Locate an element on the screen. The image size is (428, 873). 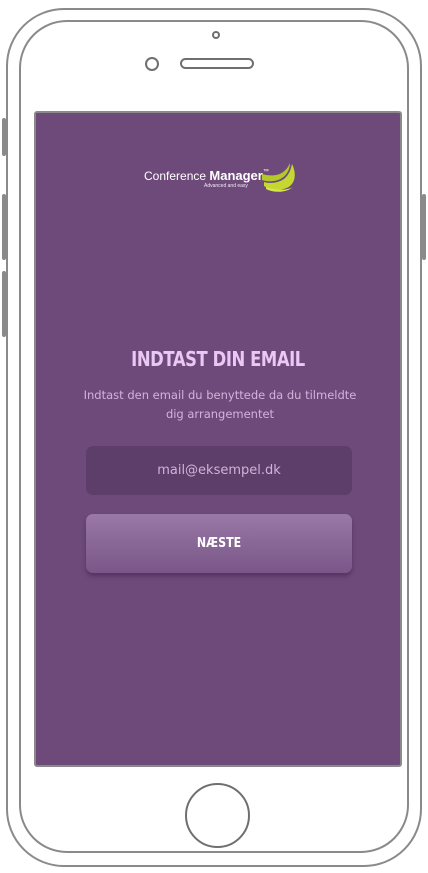
logo-tagline: Advanced and easy is located at coordinates (226, 186).